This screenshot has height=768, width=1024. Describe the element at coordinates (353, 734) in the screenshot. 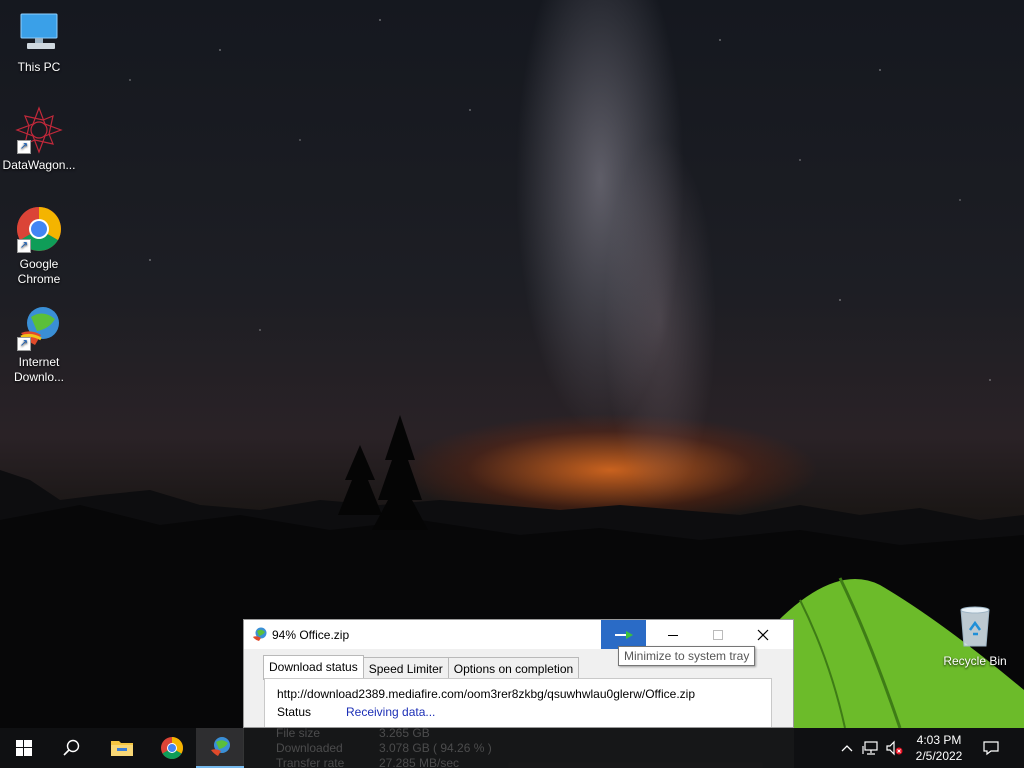

I see `file-size-row: File size 3.265 GB` at that location.